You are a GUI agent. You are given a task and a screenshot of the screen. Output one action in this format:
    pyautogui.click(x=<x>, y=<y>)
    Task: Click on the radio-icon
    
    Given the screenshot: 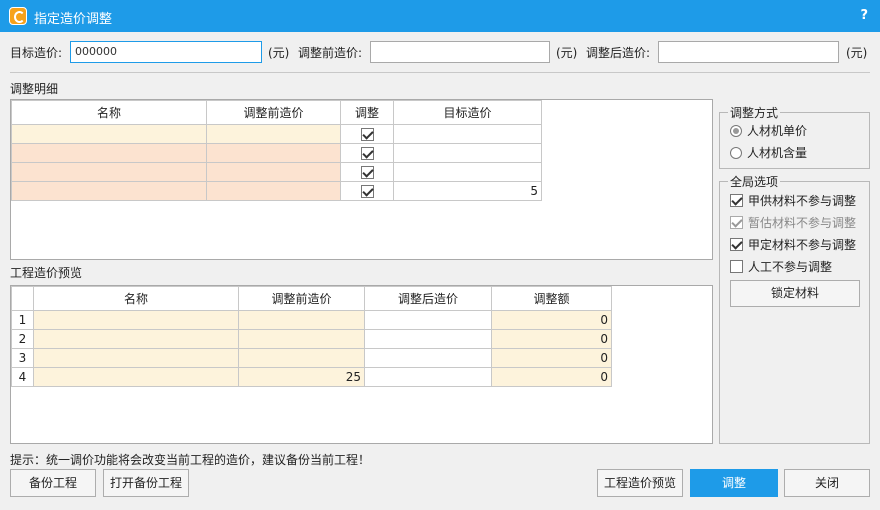 What is the action you would take?
    pyautogui.click(x=736, y=152)
    